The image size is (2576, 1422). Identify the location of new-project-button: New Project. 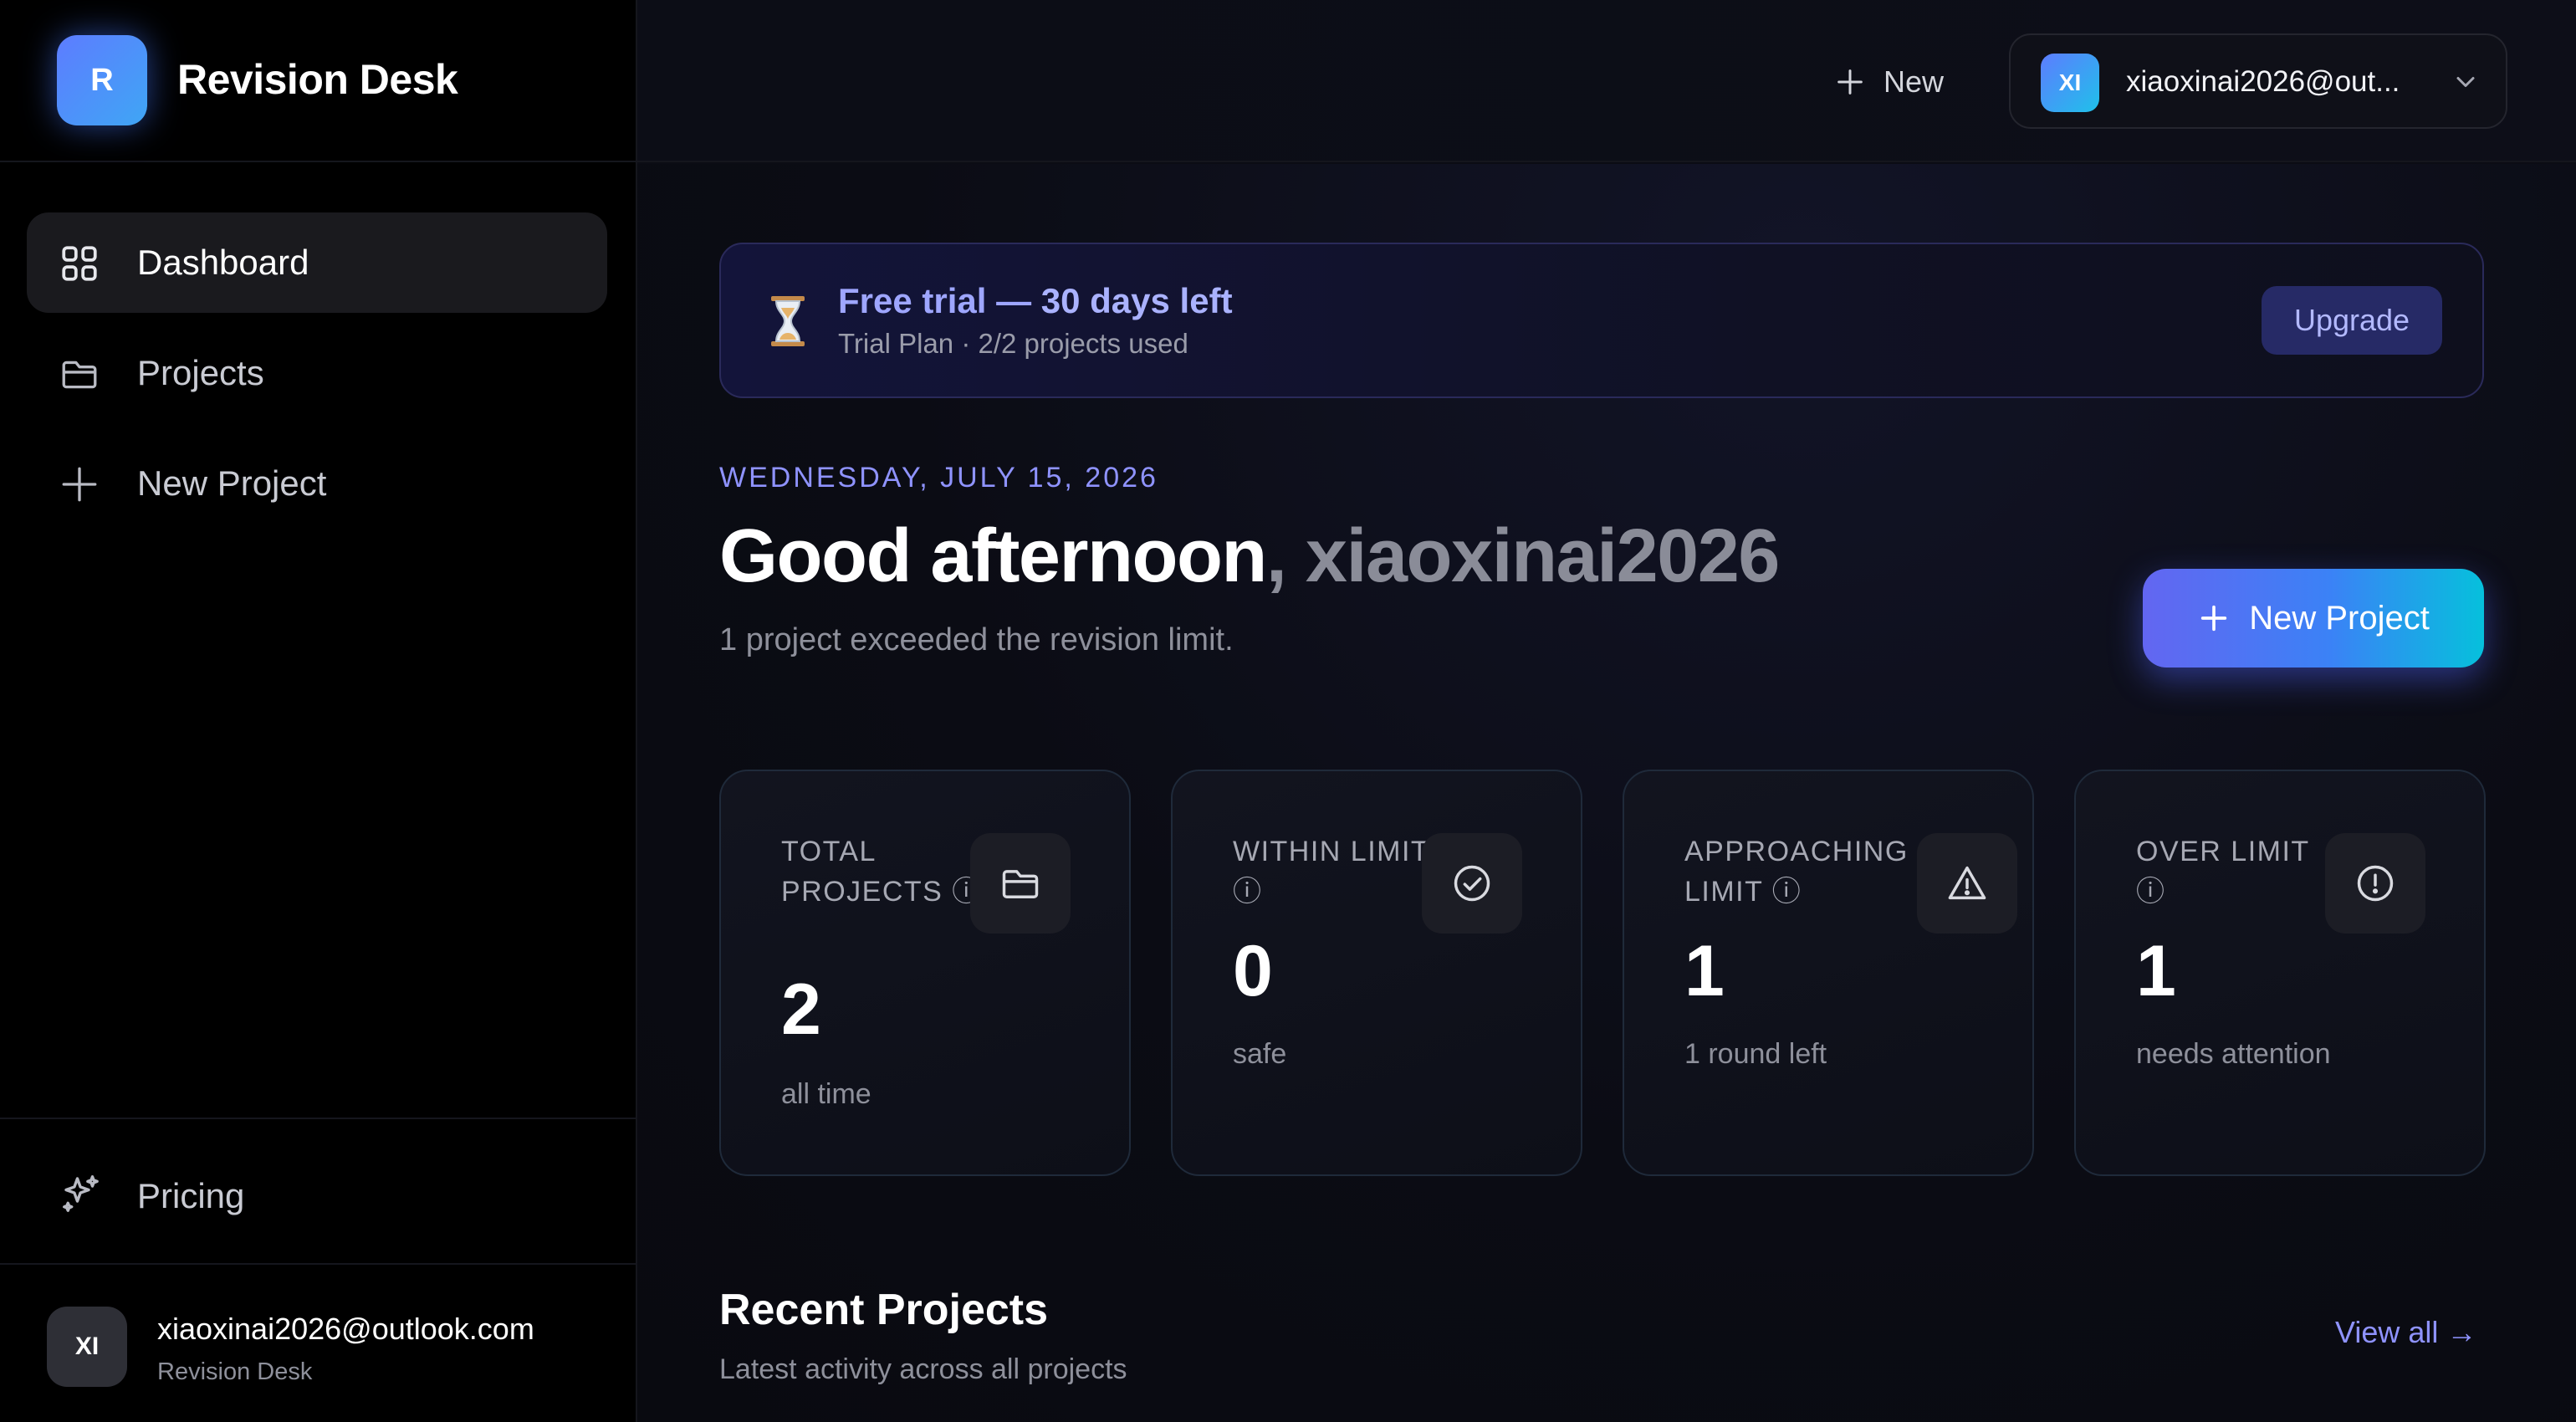
(2313, 618).